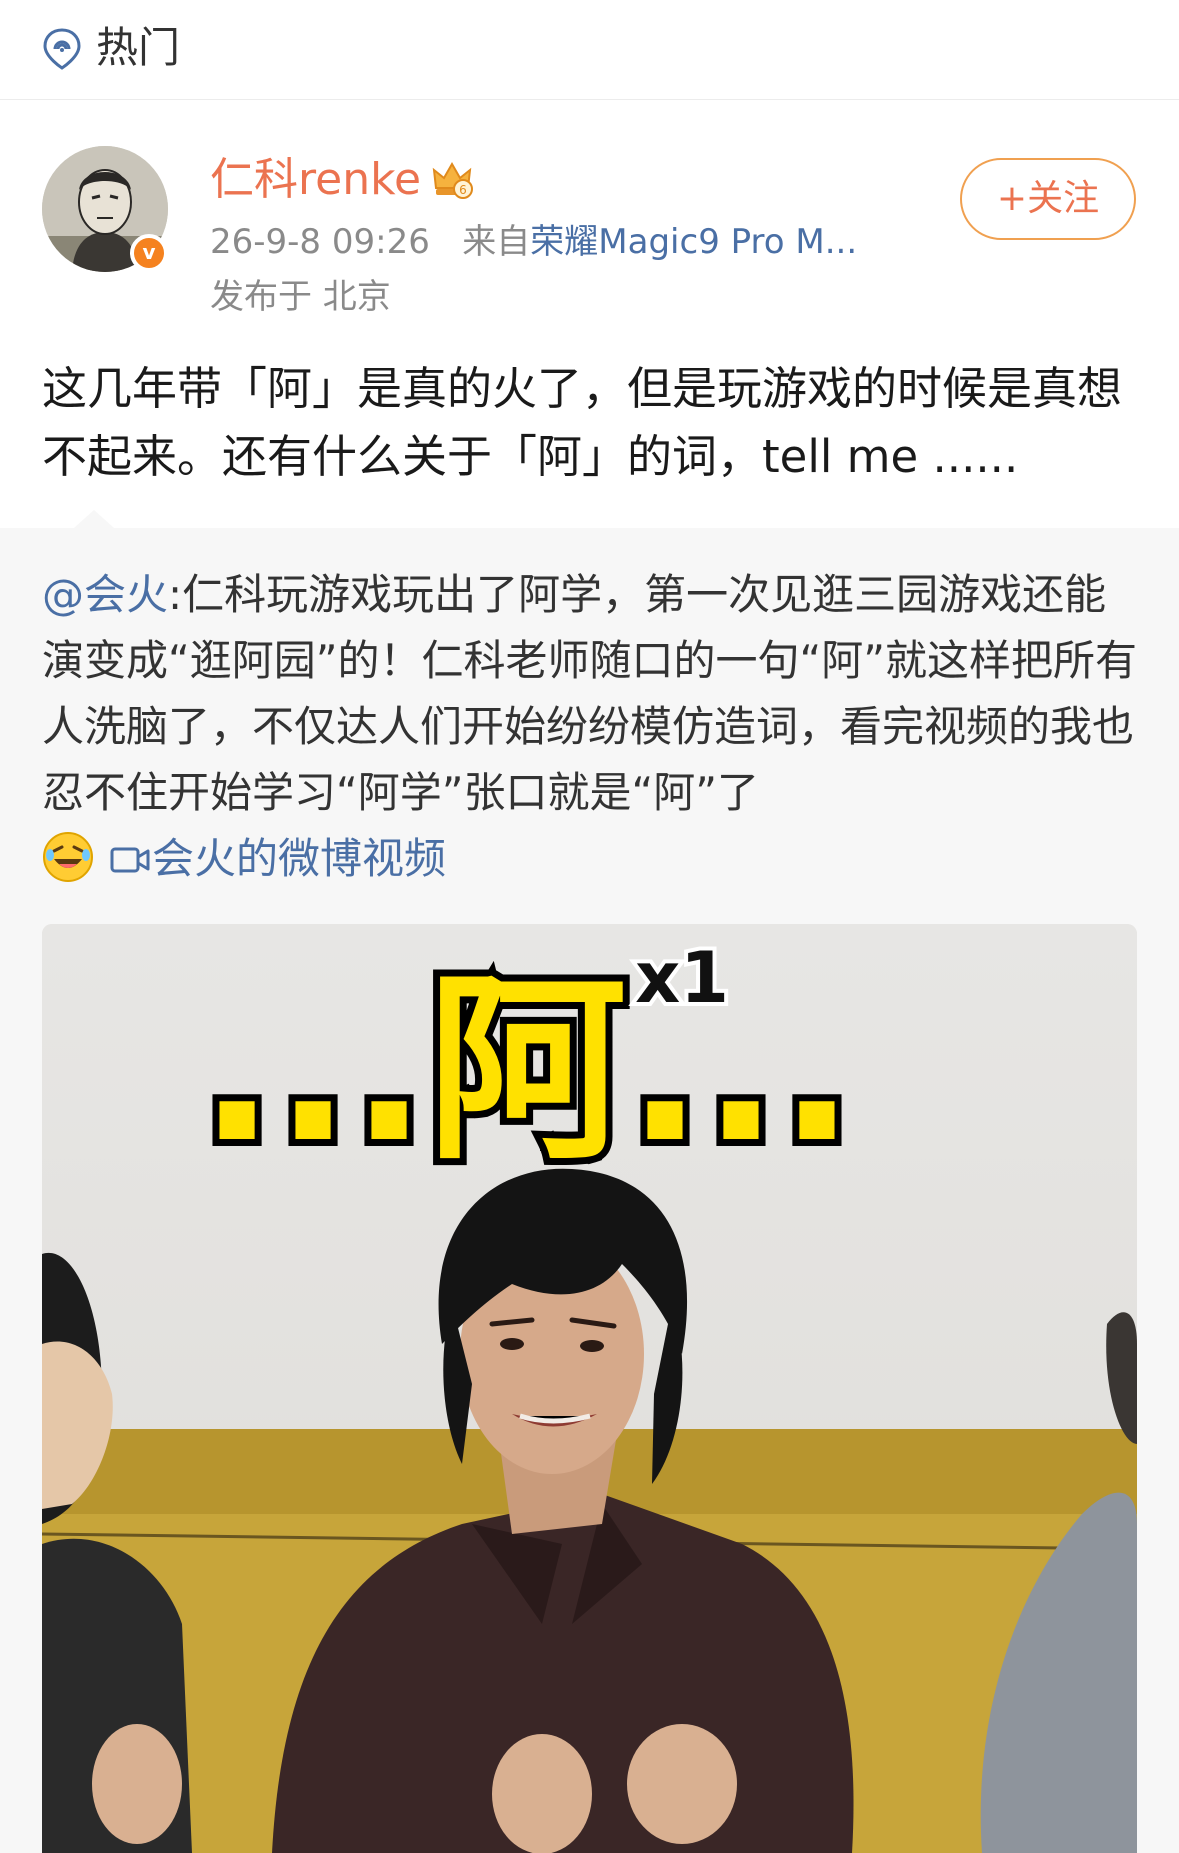  I want to click on mention-link: @会火, so click(105, 594).